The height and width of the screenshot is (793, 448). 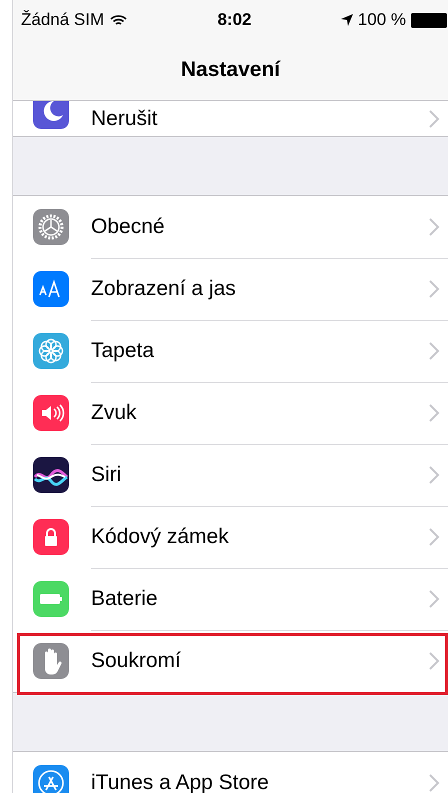 I want to click on location-arrow-icon, so click(x=347, y=20).